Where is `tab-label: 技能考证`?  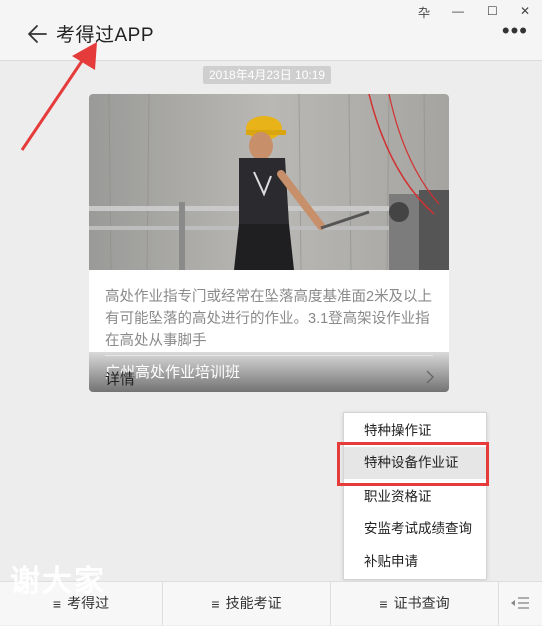 tab-label: 技能考证 is located at coordinates (253, 603).